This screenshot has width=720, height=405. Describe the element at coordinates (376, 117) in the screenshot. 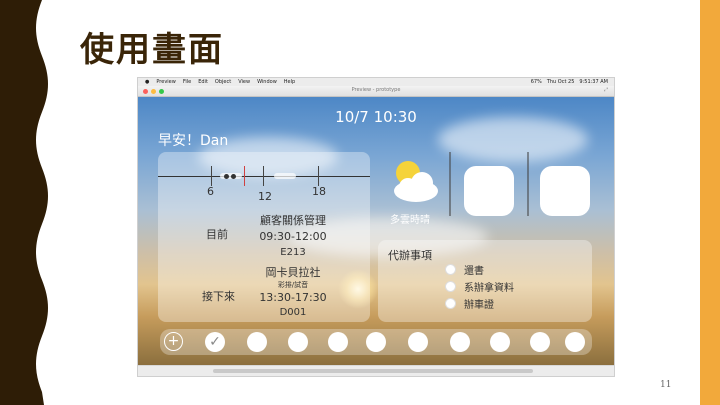

I see `date-time: 10/7 10:30` at that location.